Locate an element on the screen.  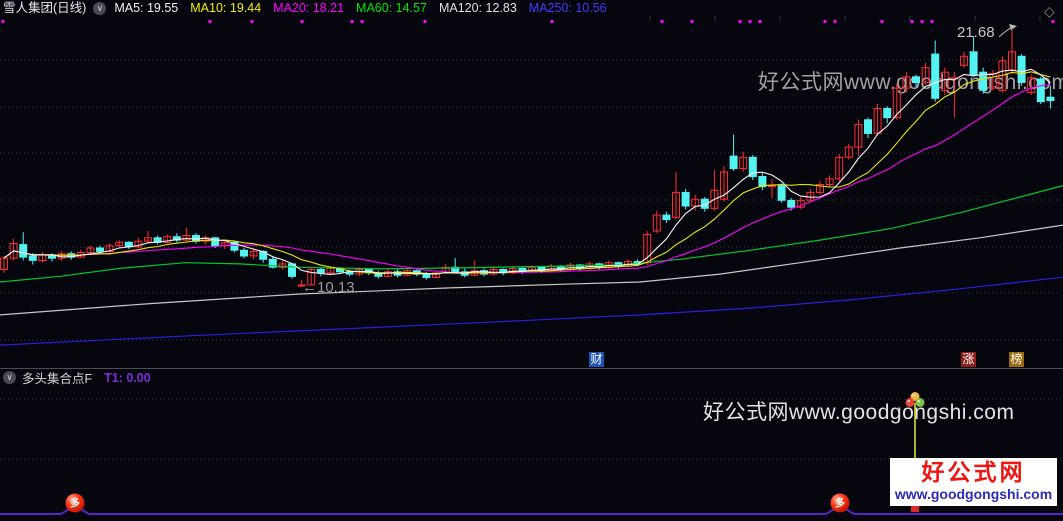
index-badge: 榜 is located at coordinates (1016, 359).